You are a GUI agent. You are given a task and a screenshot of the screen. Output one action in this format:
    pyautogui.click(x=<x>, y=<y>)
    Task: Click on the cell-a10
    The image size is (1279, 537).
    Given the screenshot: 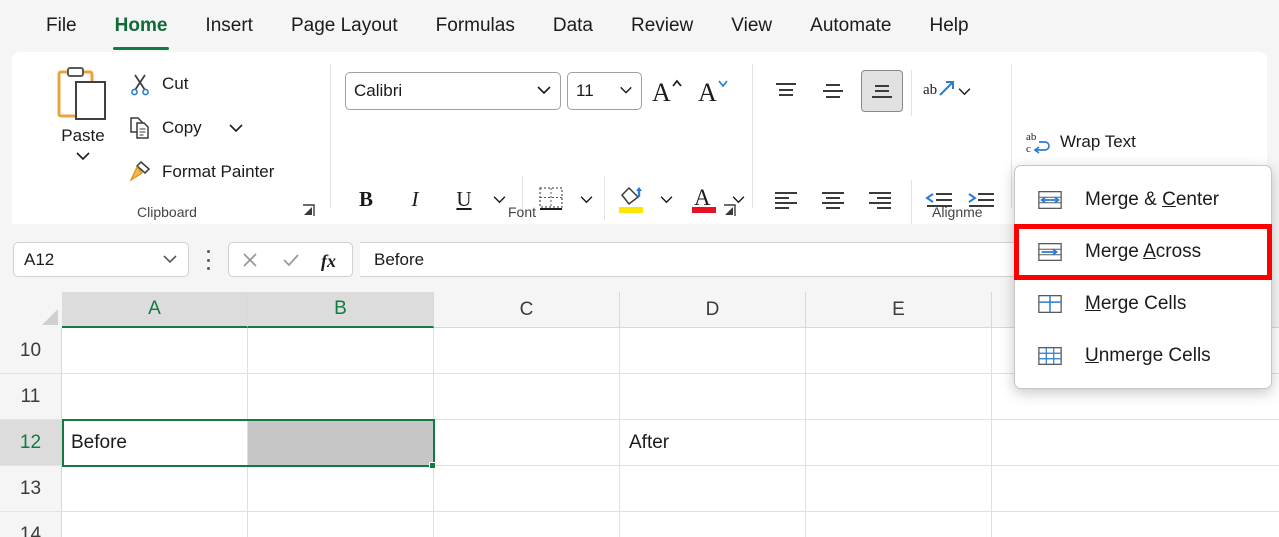 What is the action you would take?
    pyautogui.click(x=155, y=351)
    